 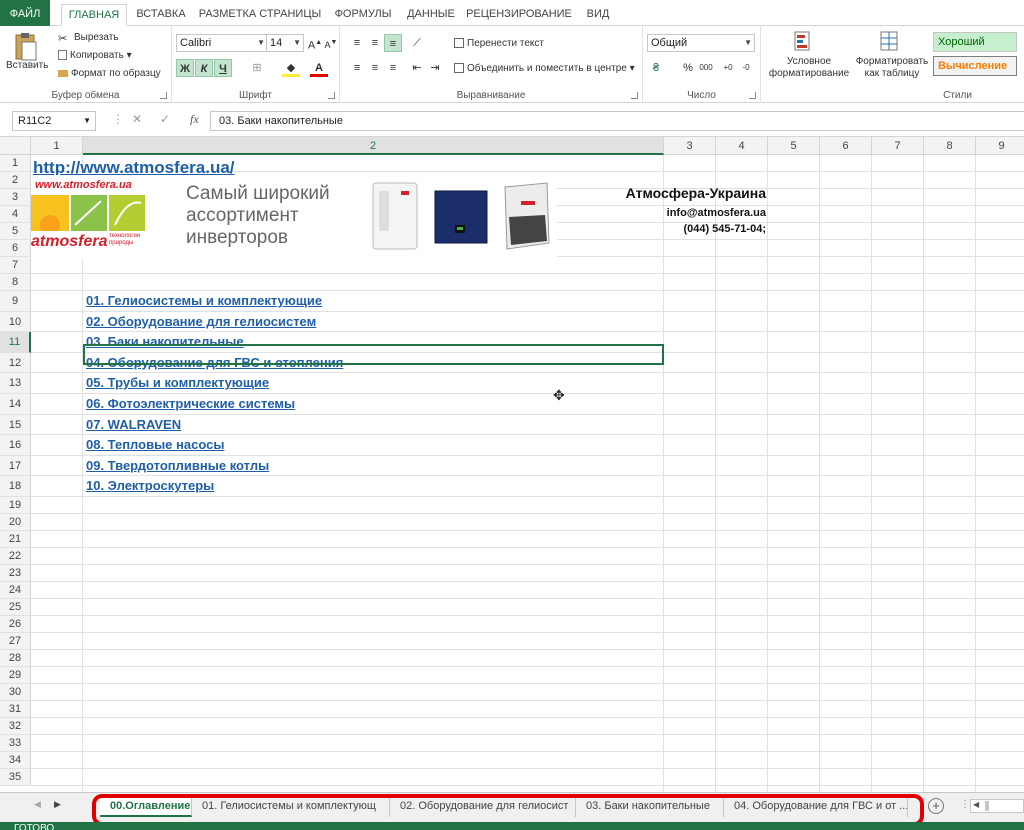 What do you see at coordinates (15, 539) in the screenshot?
I see `row-header-21: 21` at bounding box center [15, 539].